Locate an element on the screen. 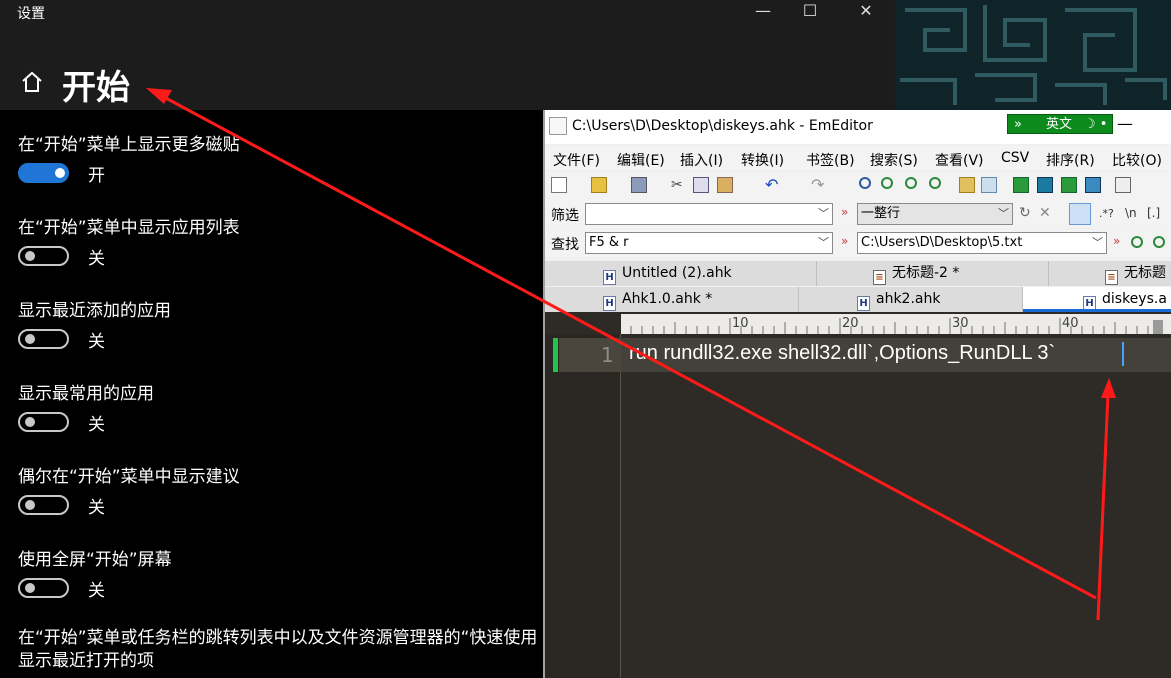 This screenshot has width=1171, height=678. menu-compare: 比较(O) is located at coordinates (1137, 160).